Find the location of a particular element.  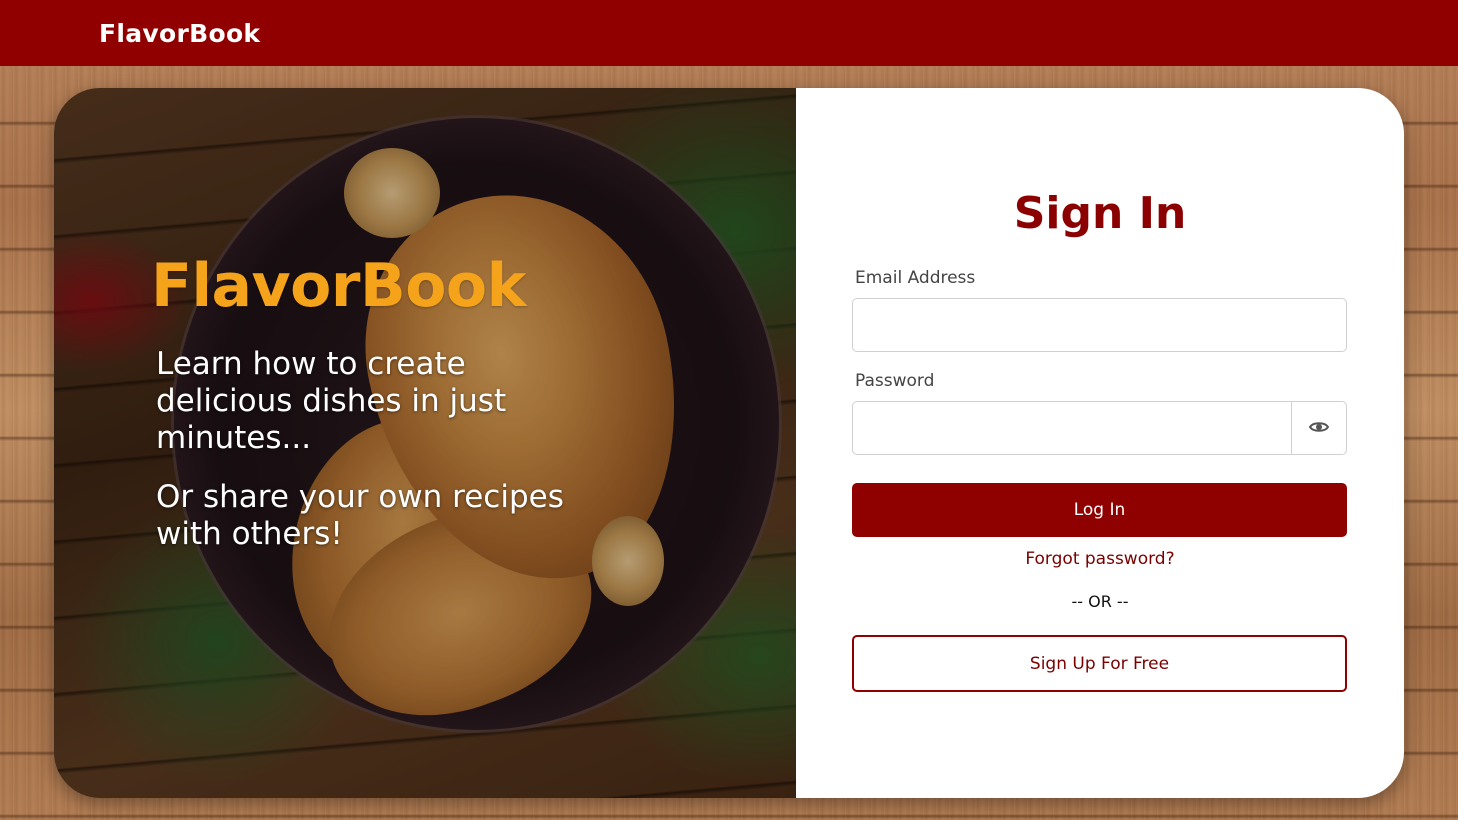

email-field is located at coordinates (1099, 325).